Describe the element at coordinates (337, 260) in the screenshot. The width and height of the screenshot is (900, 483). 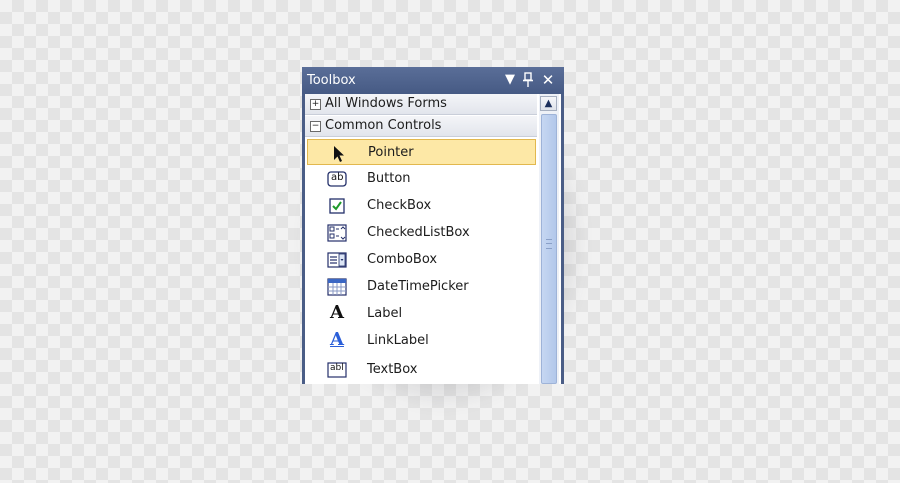
I see `combobox-icon` at that location.